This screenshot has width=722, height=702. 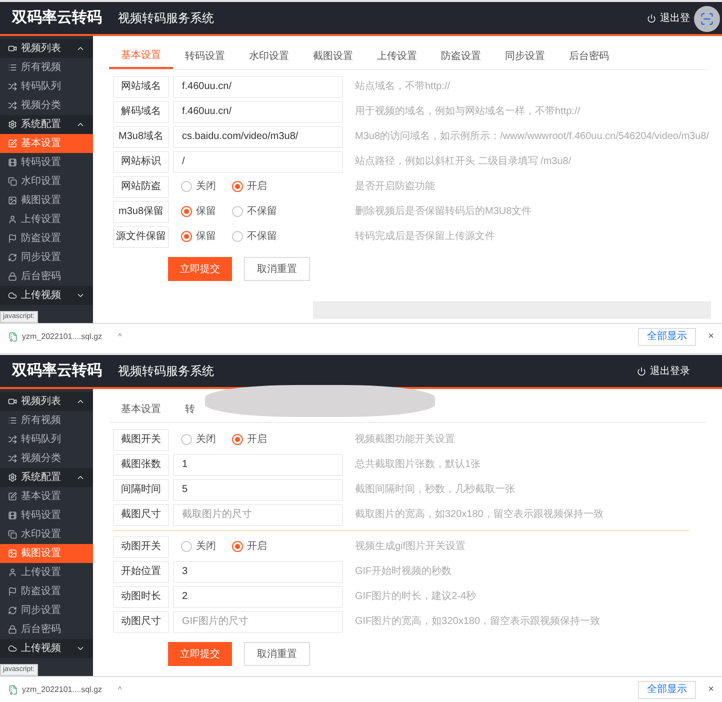 What do you see at coordinates (141, 187) in the screenshot?
I see `field-label: 网站防盗` at bounding box center [141, 187].